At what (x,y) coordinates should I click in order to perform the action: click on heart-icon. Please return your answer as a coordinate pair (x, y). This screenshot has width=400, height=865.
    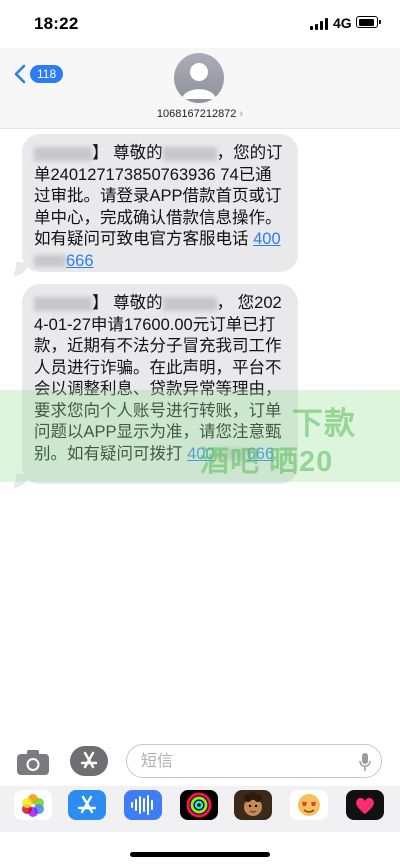
    Looking at the image, I should click on (365, 805).